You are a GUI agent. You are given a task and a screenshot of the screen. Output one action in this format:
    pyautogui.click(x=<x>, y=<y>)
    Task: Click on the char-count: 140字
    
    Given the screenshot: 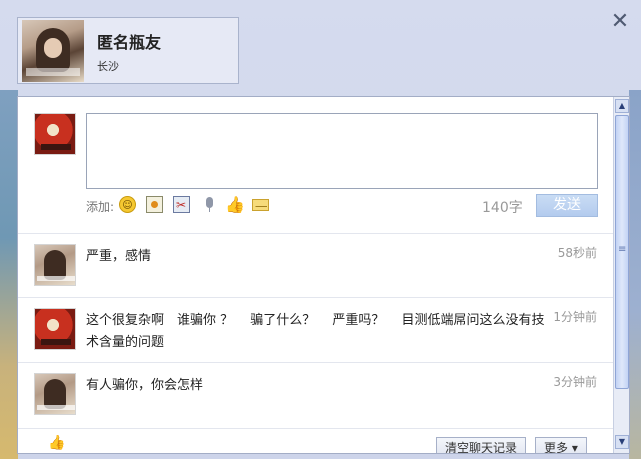 What is the action you would take?
    pyautogui.click(x=502, y=208)
    